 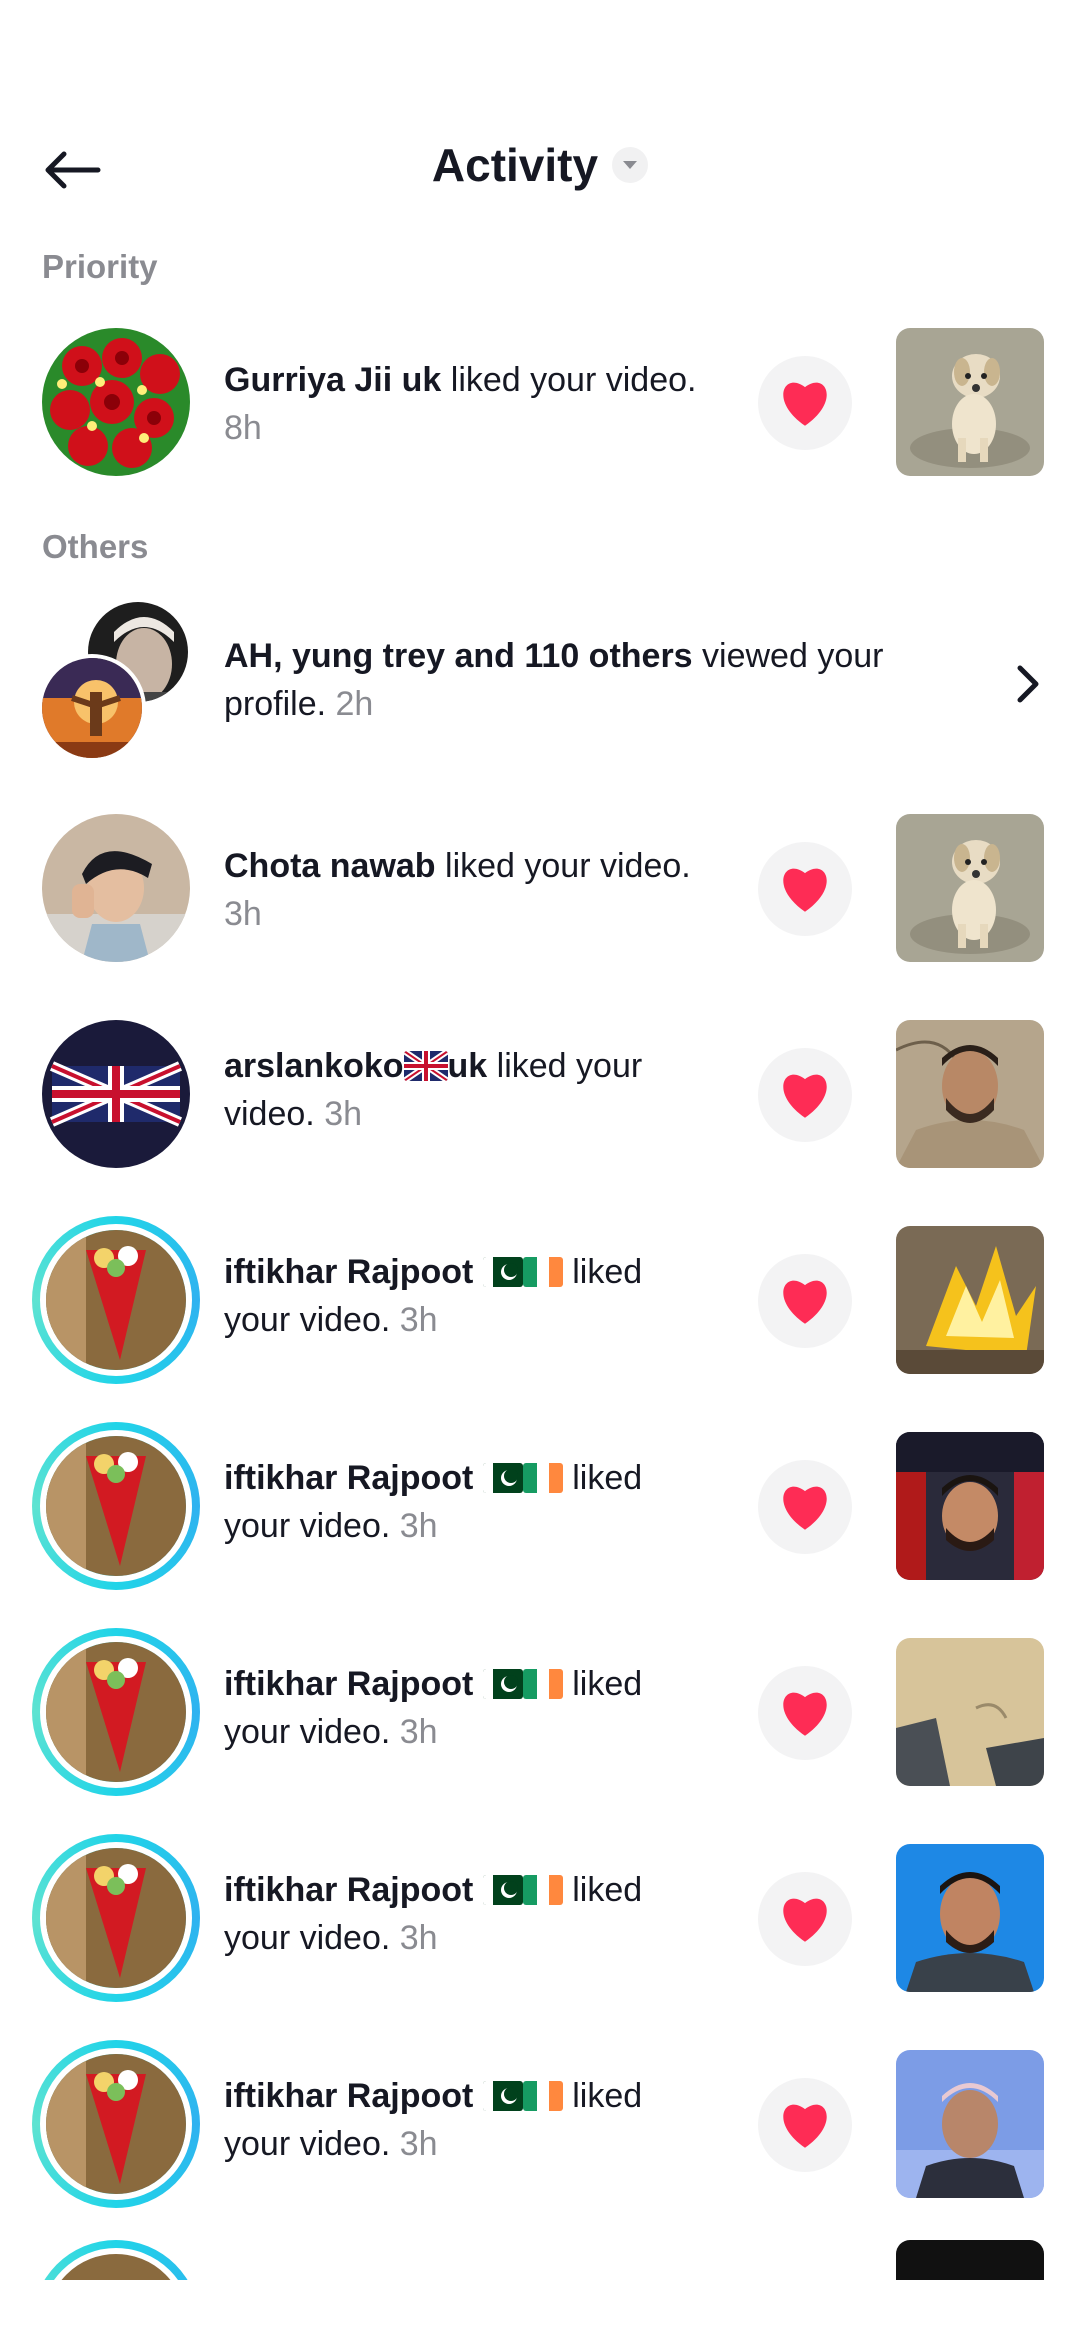 What do you see at coordinates (355, 1066) in the screenshot?
I see `user-name: arslankoko uk` at bounding box center [355, 1066].